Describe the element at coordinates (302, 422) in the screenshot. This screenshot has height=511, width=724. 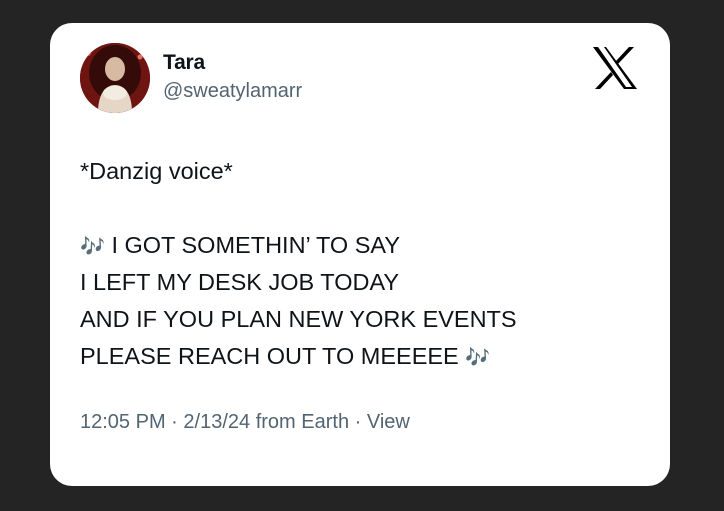
I see `tweet-source: from Earth` at that location.